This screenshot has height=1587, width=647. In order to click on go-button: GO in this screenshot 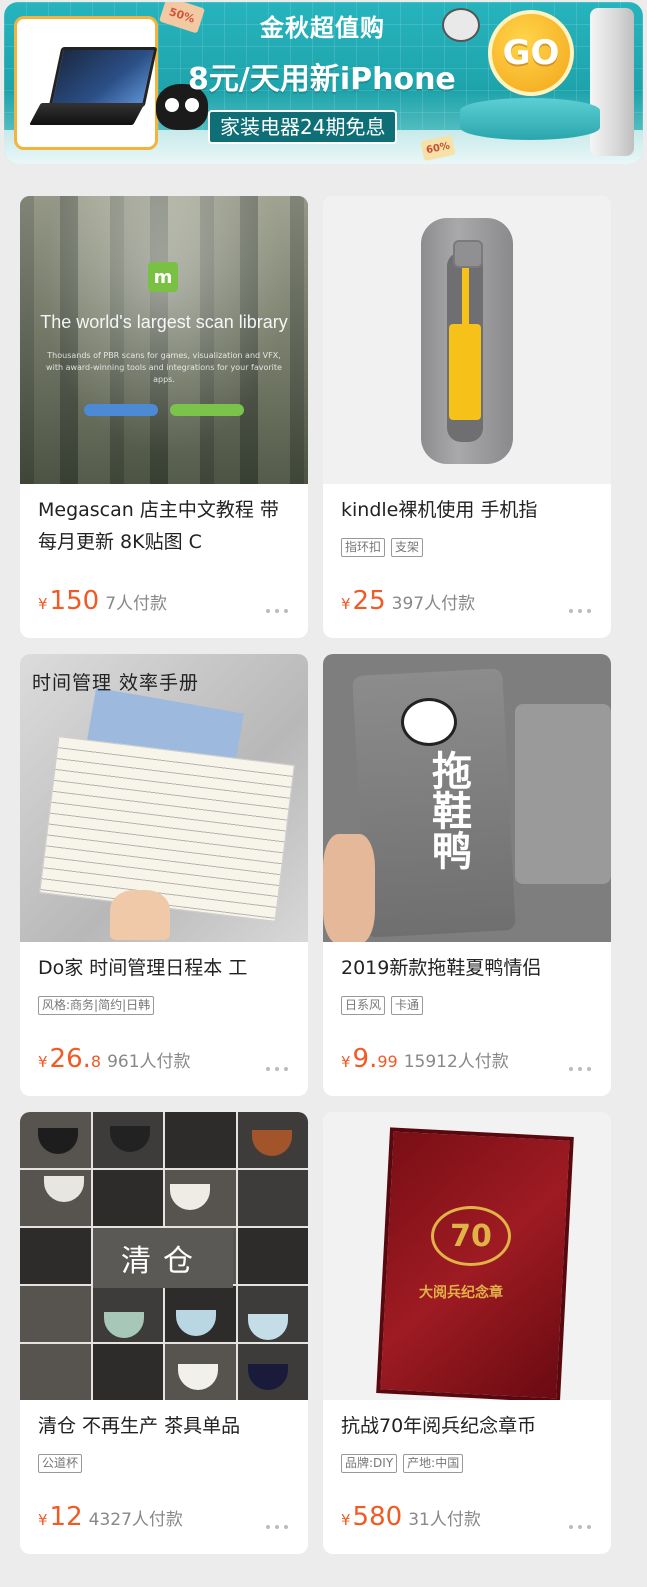, I will do `click(531, 53)`.